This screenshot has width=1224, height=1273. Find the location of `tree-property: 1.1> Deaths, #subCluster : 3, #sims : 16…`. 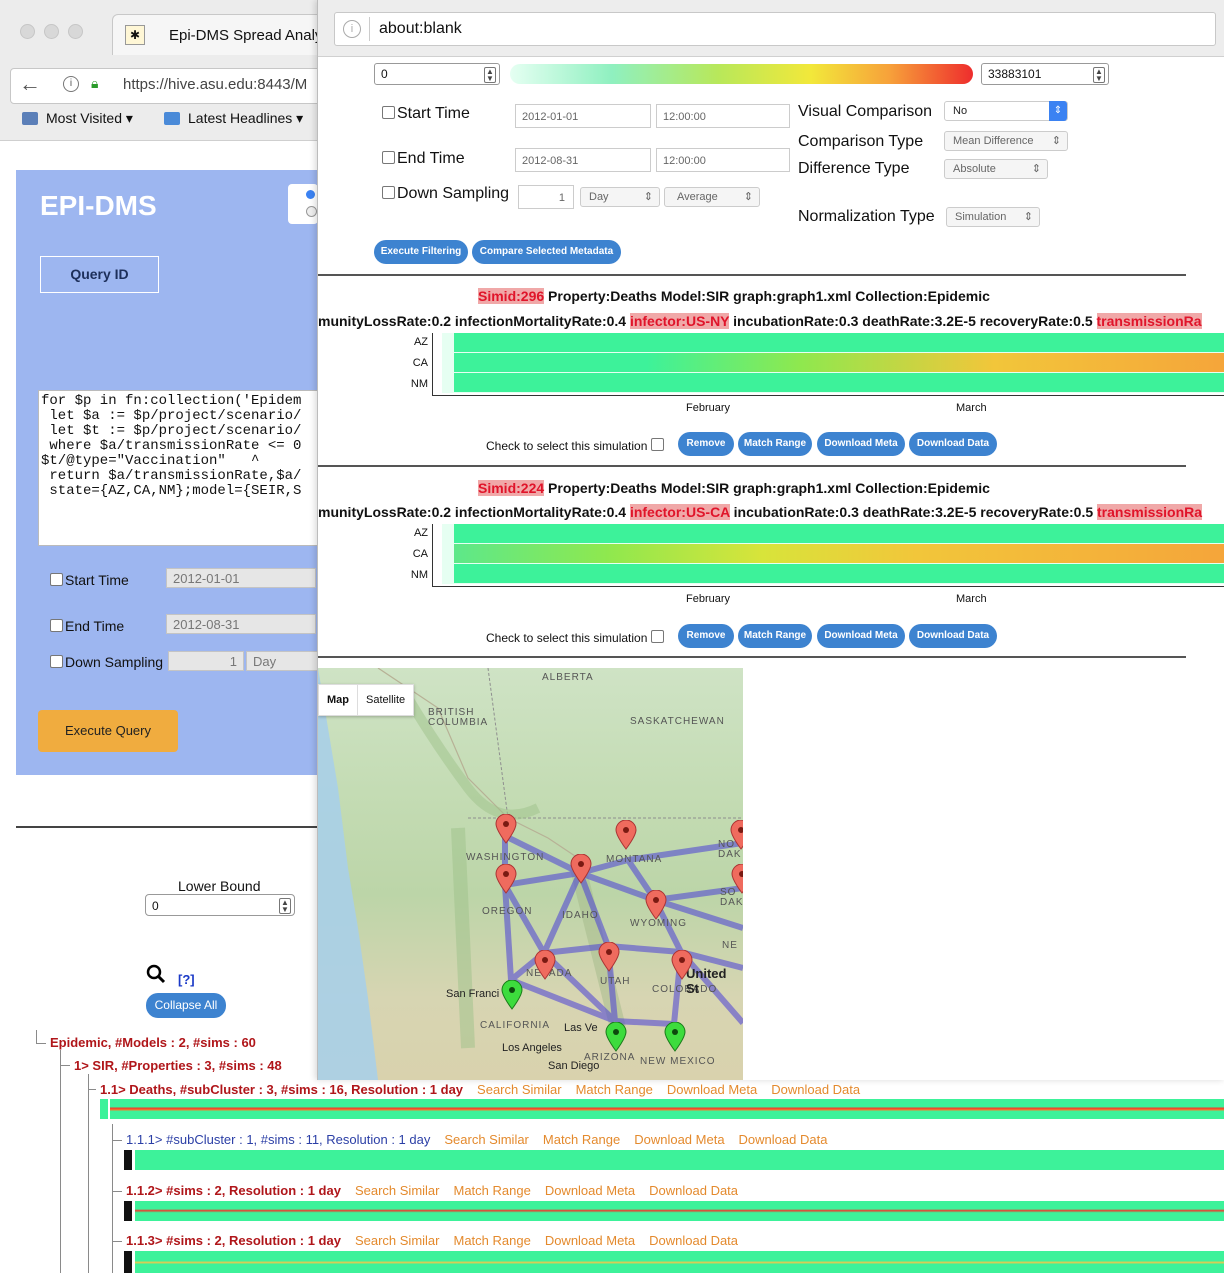

tree-property: 1.1> Deaths, #subCluster : 3, #sims : 16… is located at coordinates (480, 1089).